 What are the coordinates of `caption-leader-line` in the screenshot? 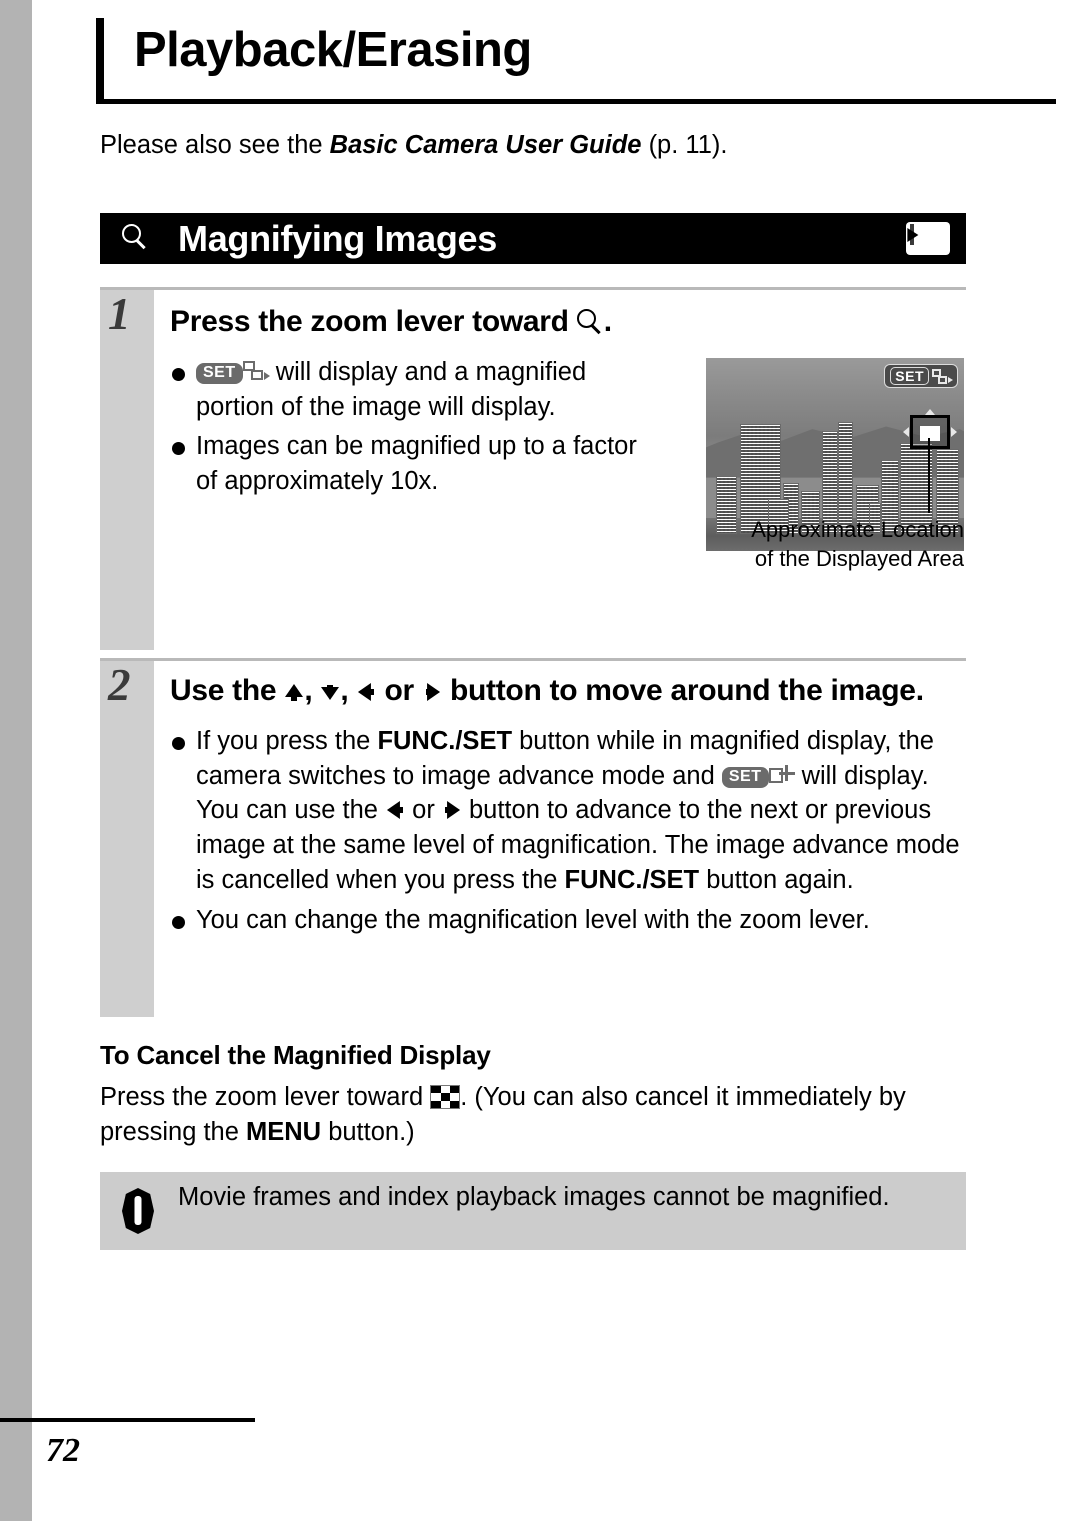 It's located at (929, 475).